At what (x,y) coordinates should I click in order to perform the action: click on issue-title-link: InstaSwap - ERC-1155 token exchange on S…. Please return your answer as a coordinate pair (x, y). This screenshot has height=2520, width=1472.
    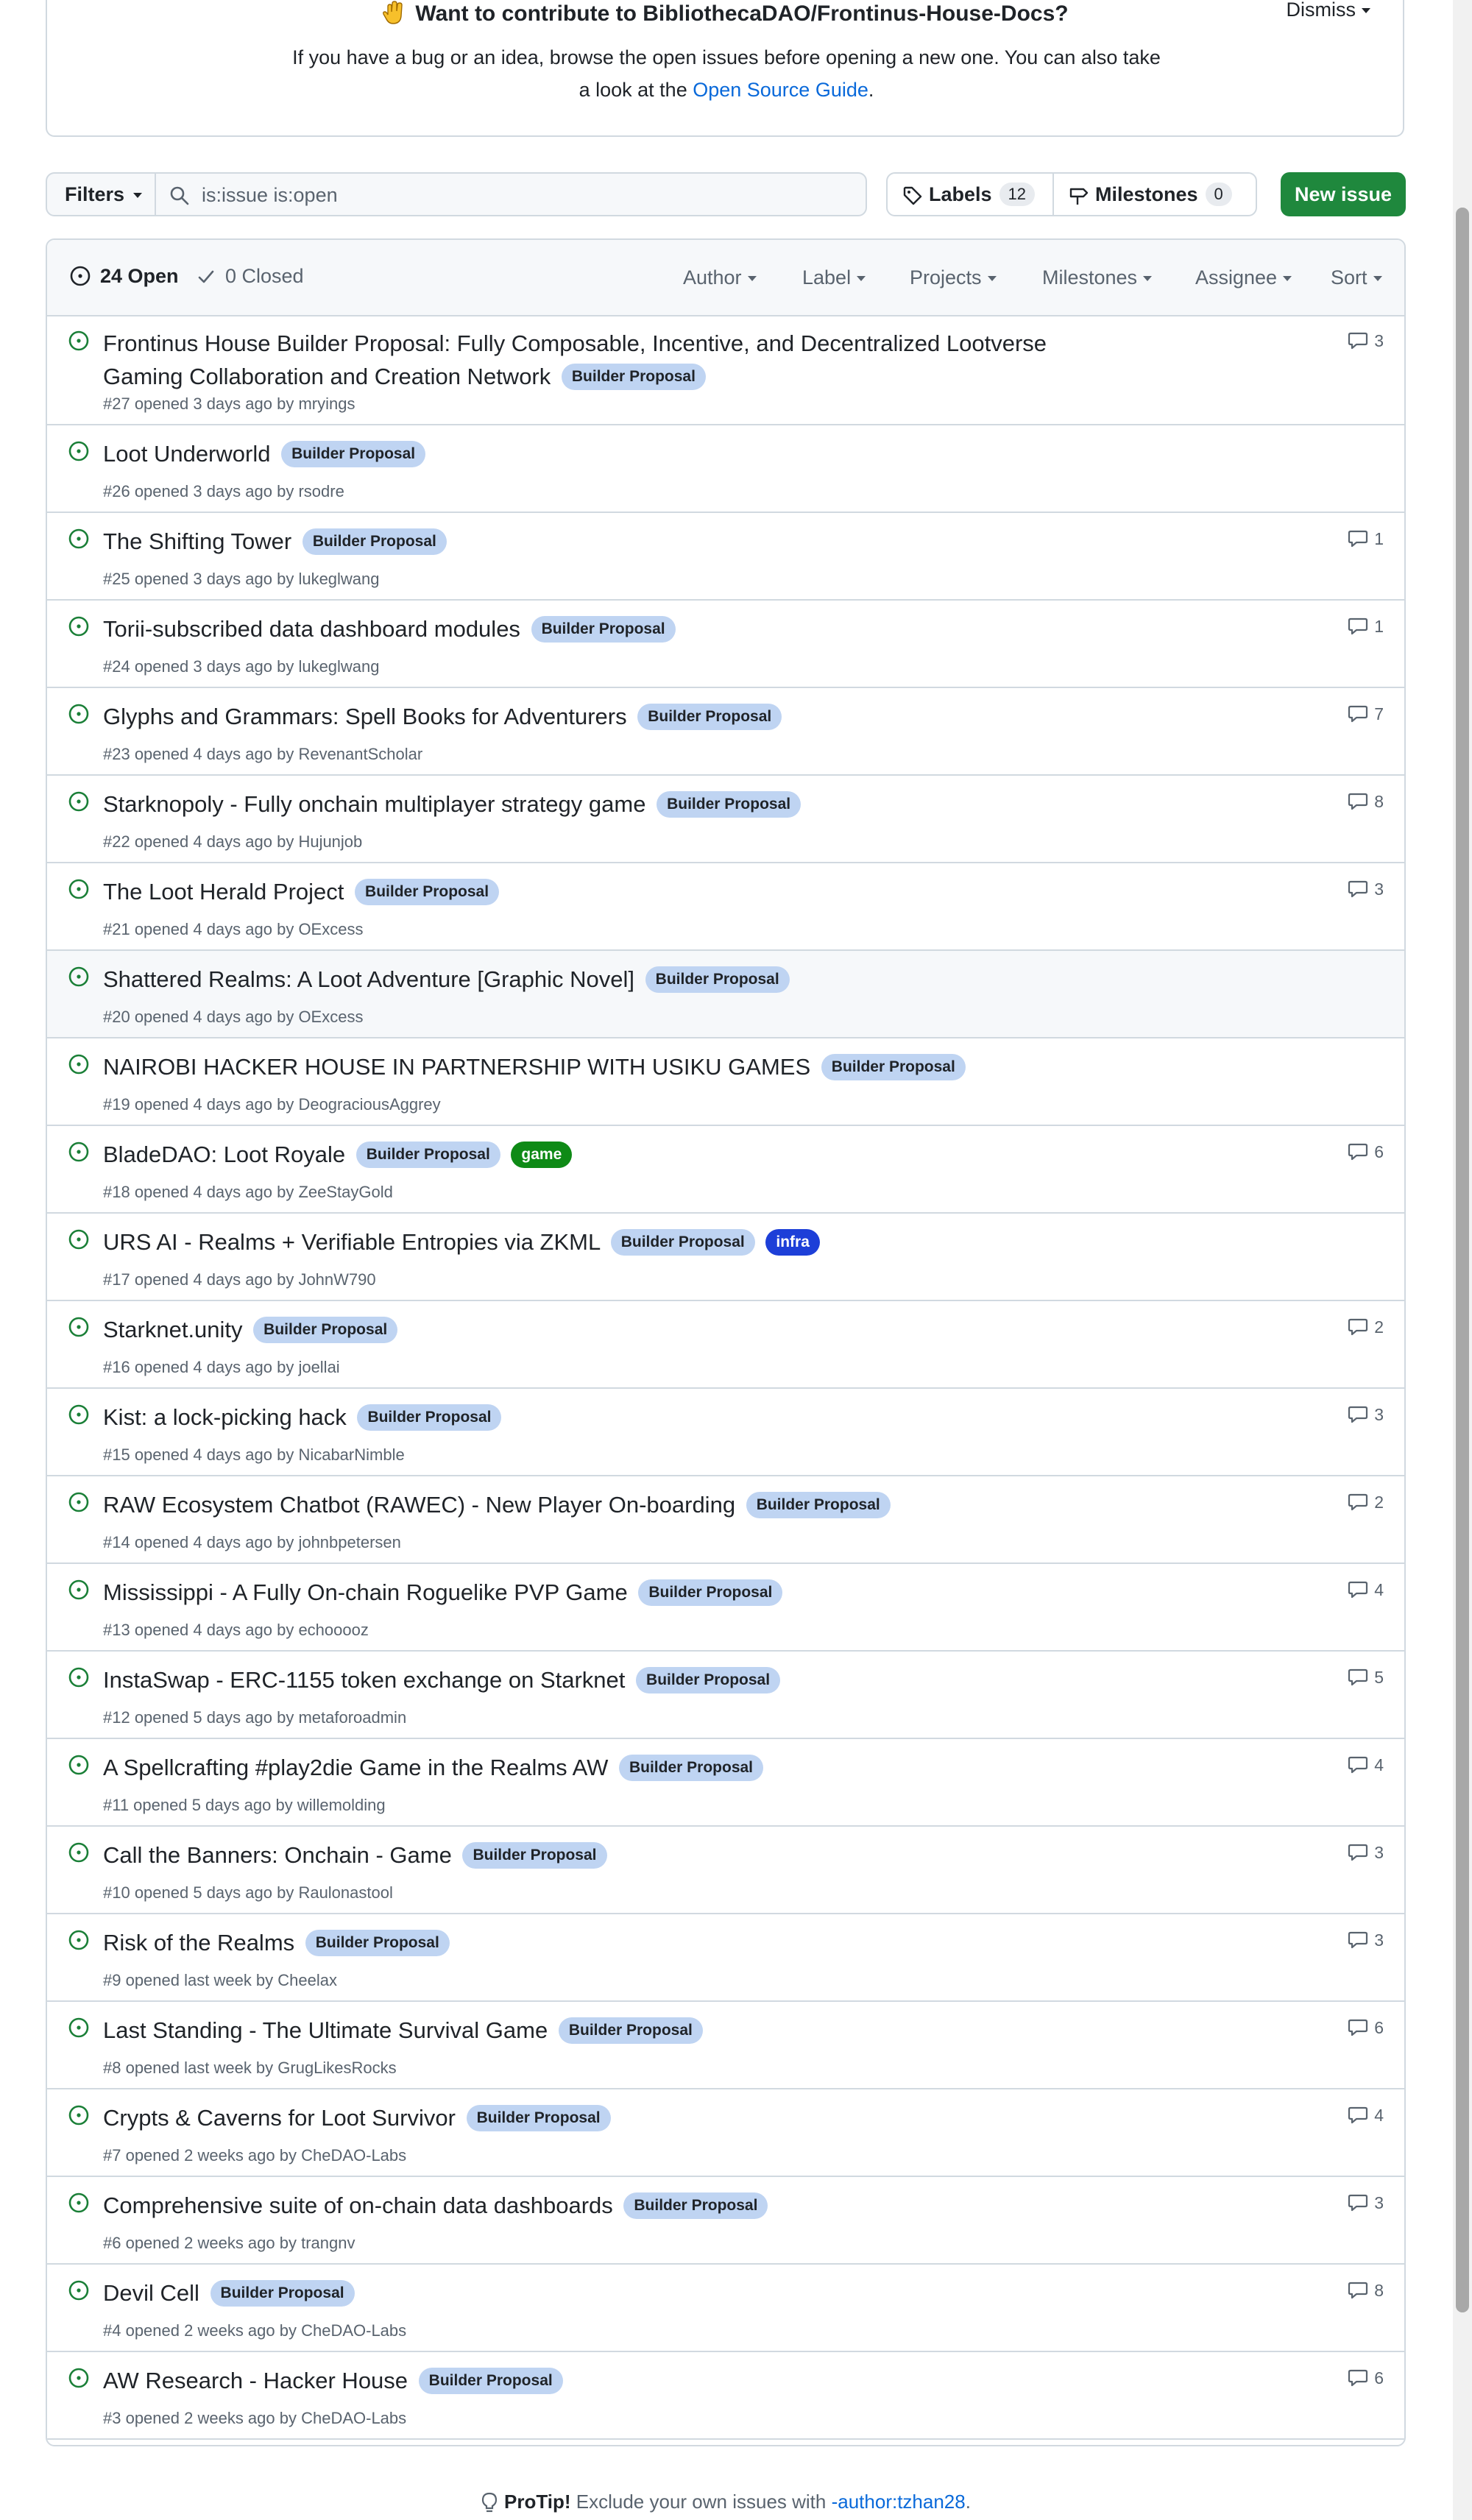
    Looking at the image, I should click on (364, 1680).